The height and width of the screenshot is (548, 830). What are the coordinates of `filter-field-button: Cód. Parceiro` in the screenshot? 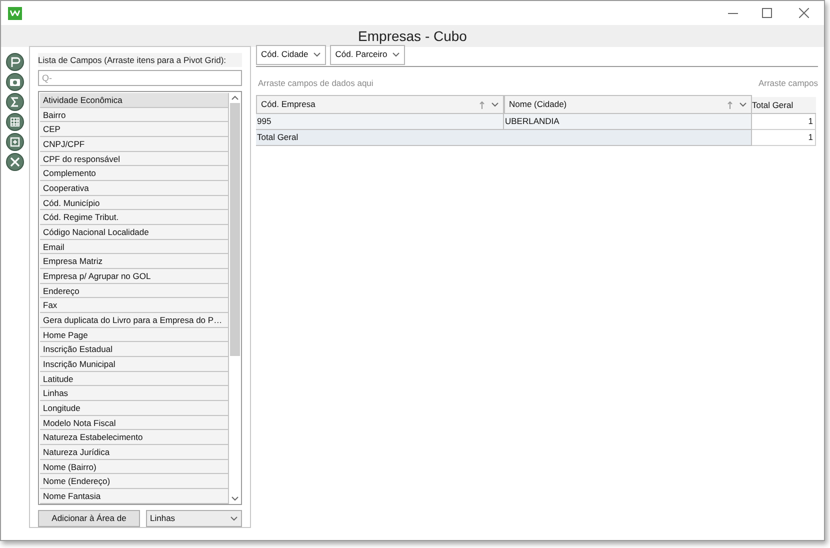 It's located at (368, 54).